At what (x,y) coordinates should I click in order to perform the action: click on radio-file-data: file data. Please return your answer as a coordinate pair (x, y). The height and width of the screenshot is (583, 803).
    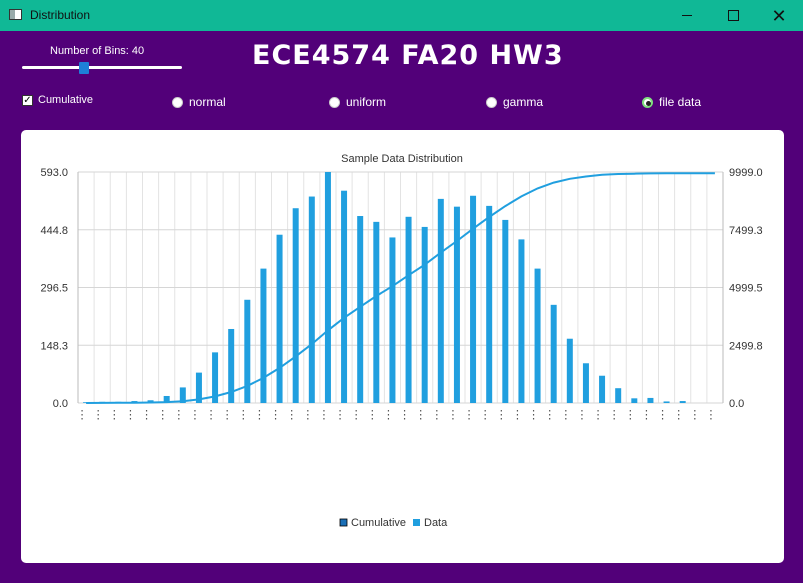
    Looking at the image, I should click on (671, 102).